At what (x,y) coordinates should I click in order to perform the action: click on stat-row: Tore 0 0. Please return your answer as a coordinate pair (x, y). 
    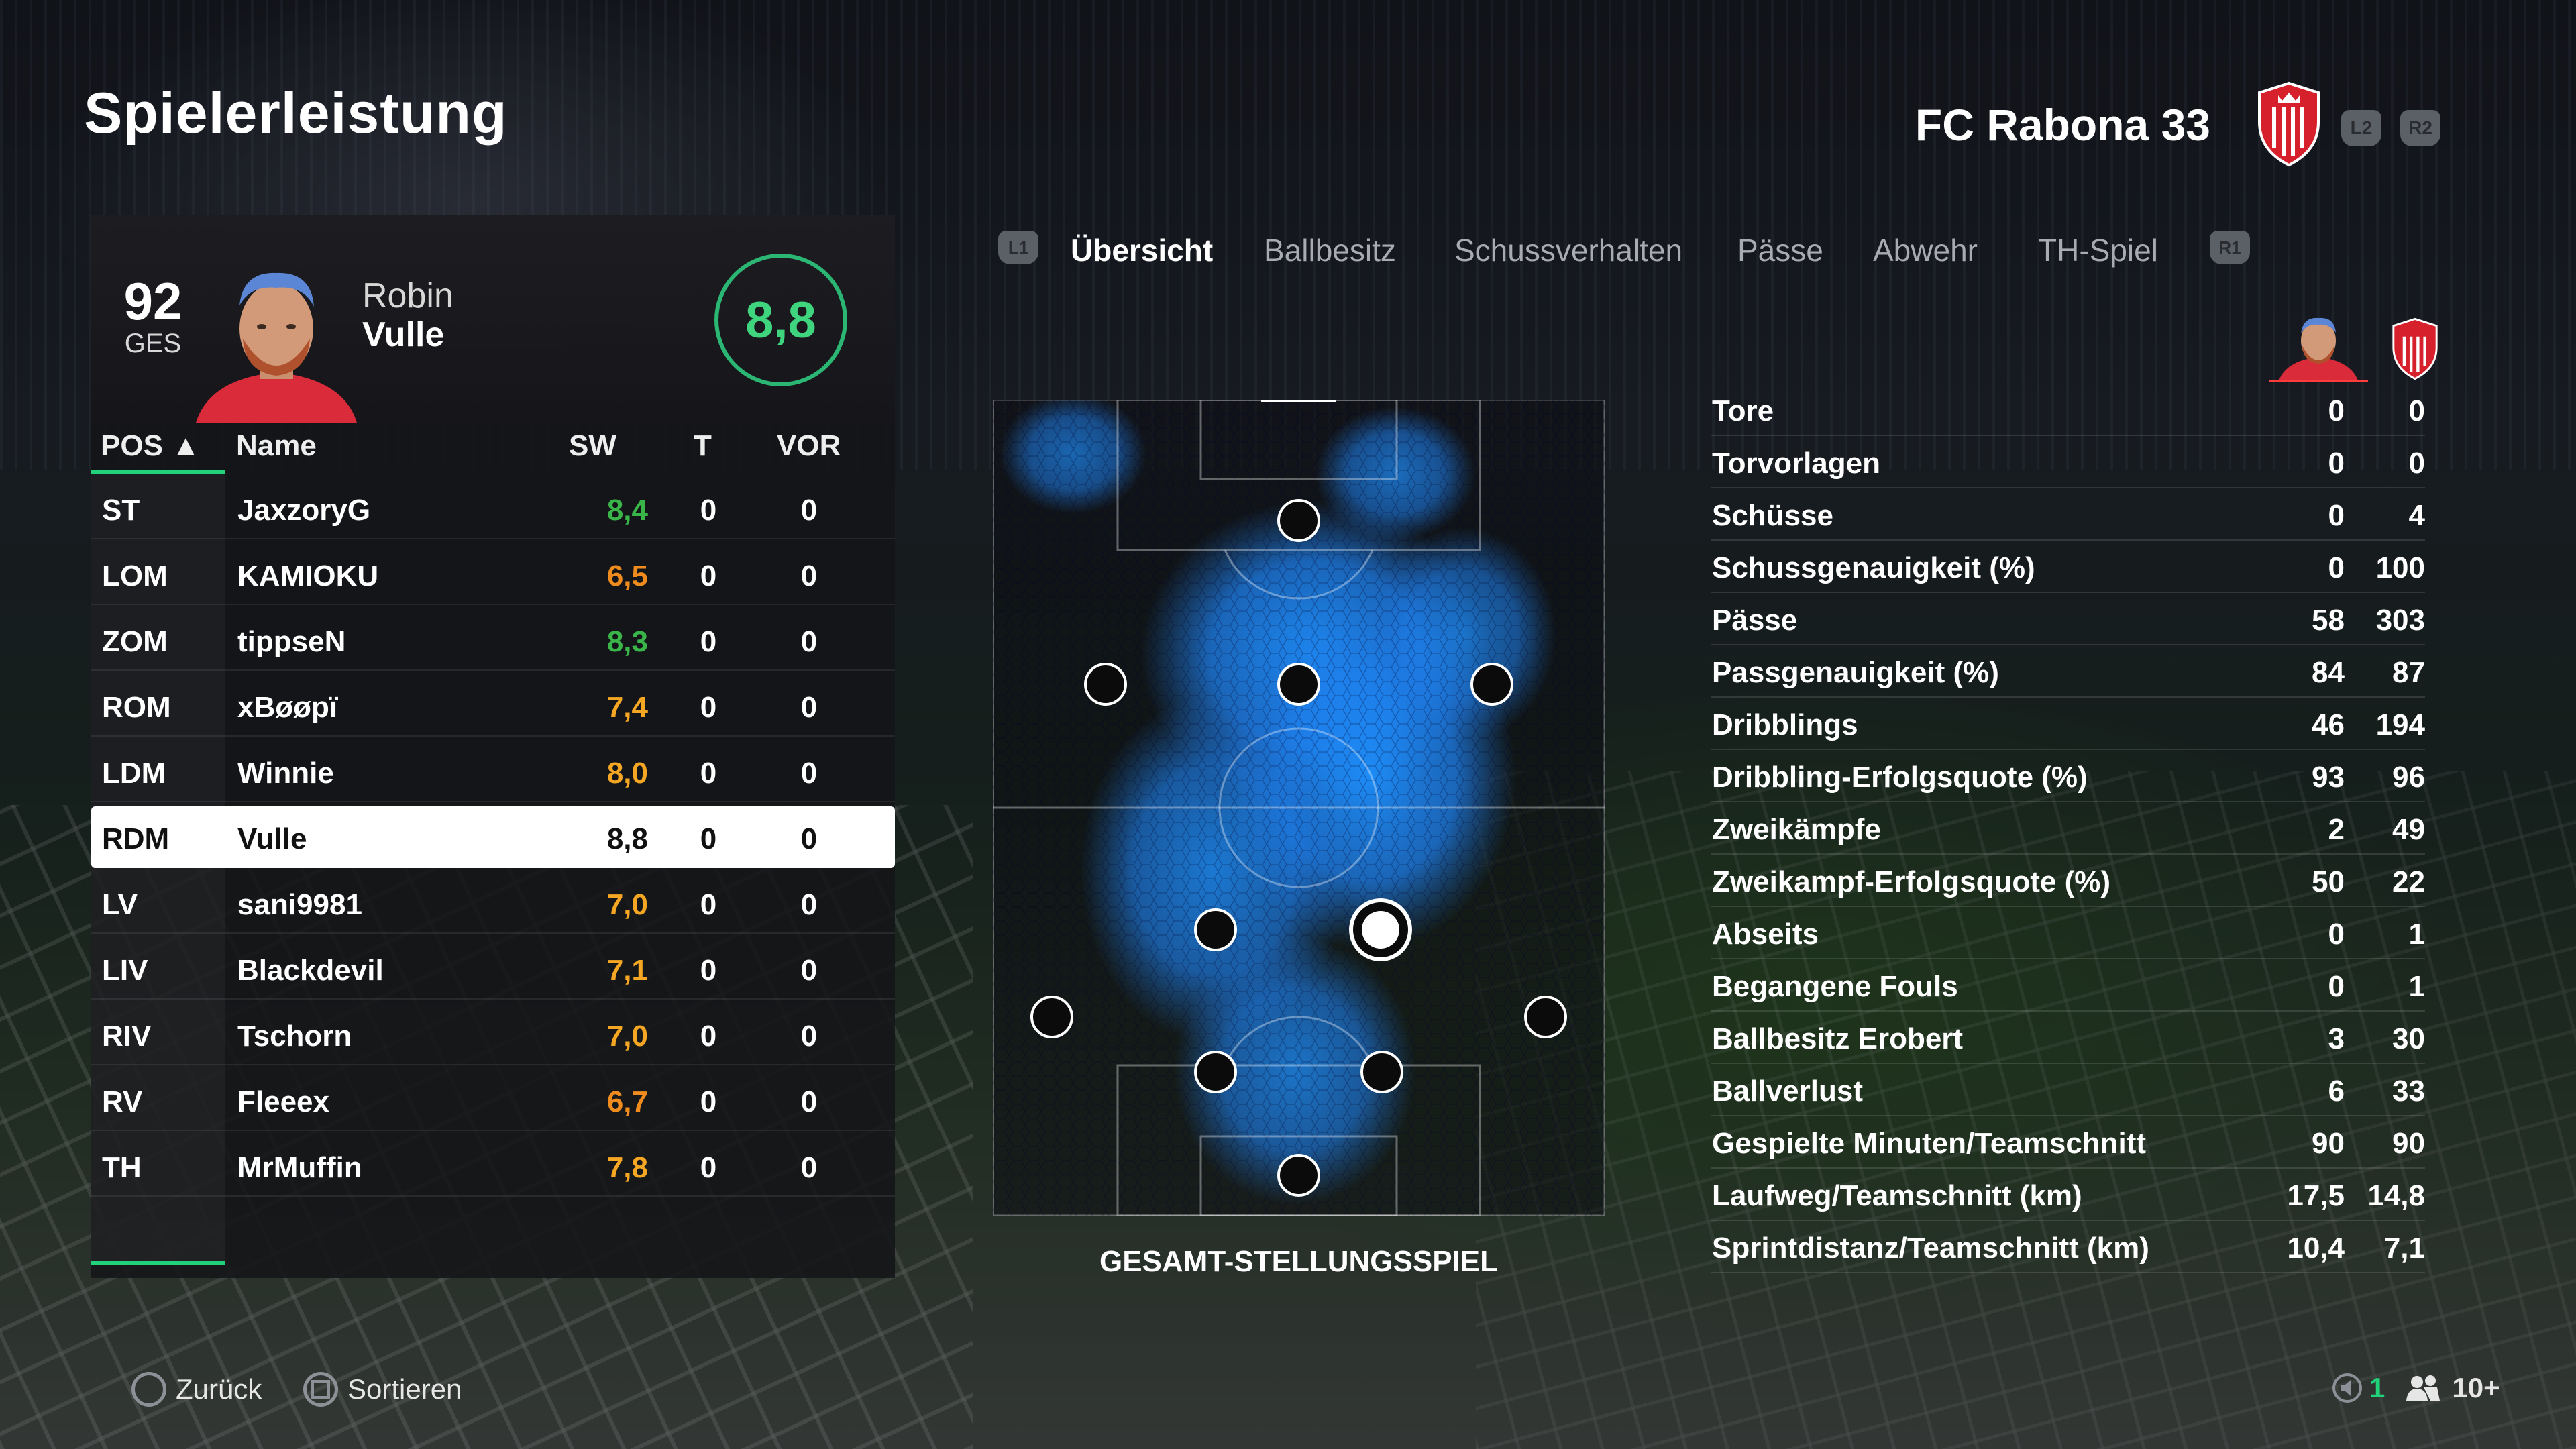
    Looking at the image, I should click on (2068, 410).